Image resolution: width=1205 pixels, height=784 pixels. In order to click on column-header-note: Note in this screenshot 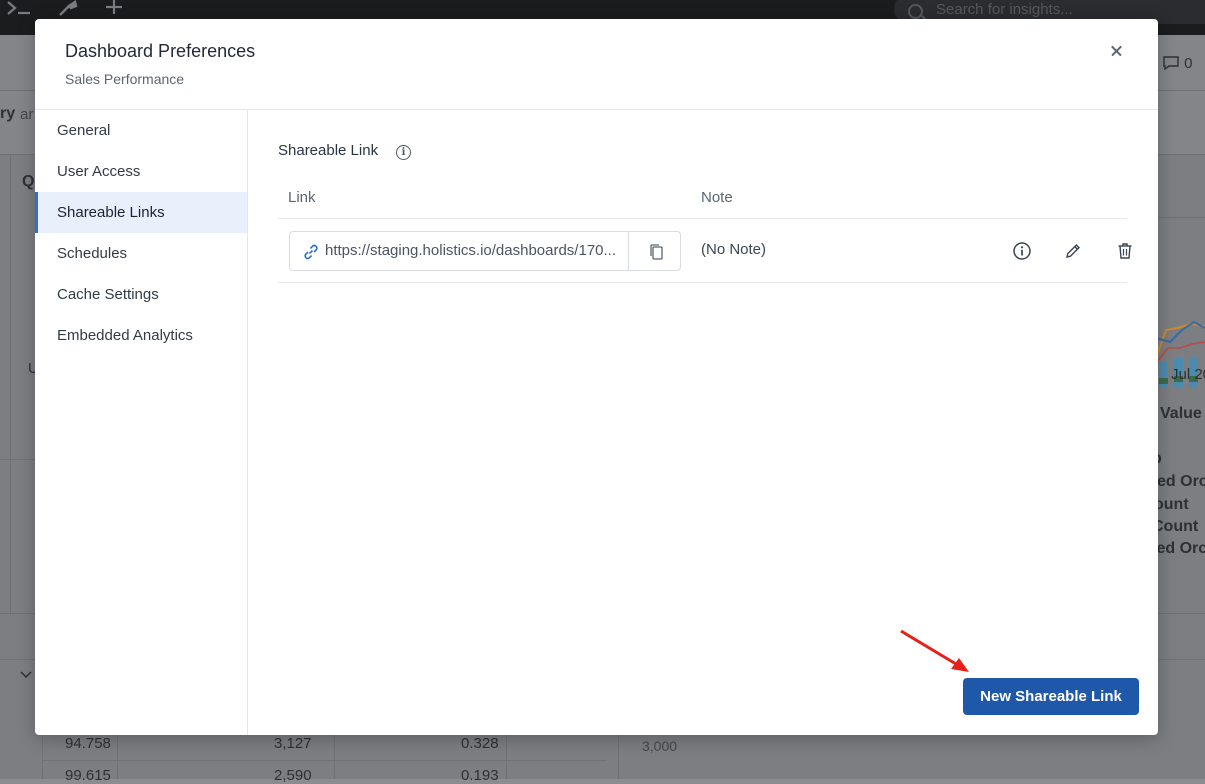, I will do `click(717, 197)`.